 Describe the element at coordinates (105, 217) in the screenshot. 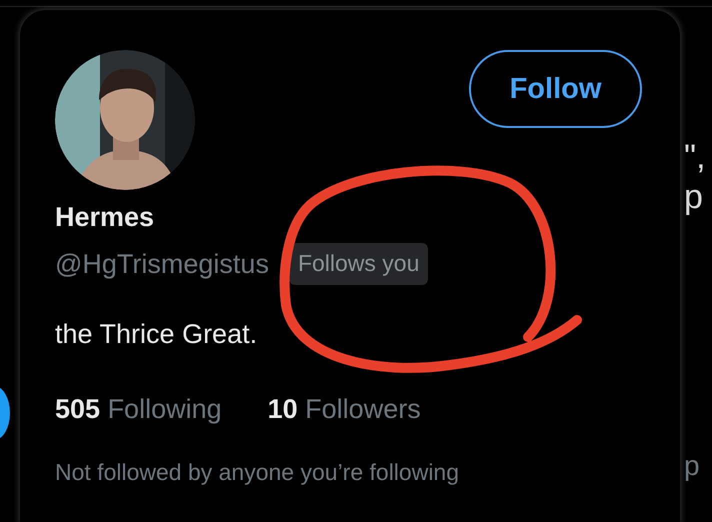

I see `display-name: Hermes` at that location.